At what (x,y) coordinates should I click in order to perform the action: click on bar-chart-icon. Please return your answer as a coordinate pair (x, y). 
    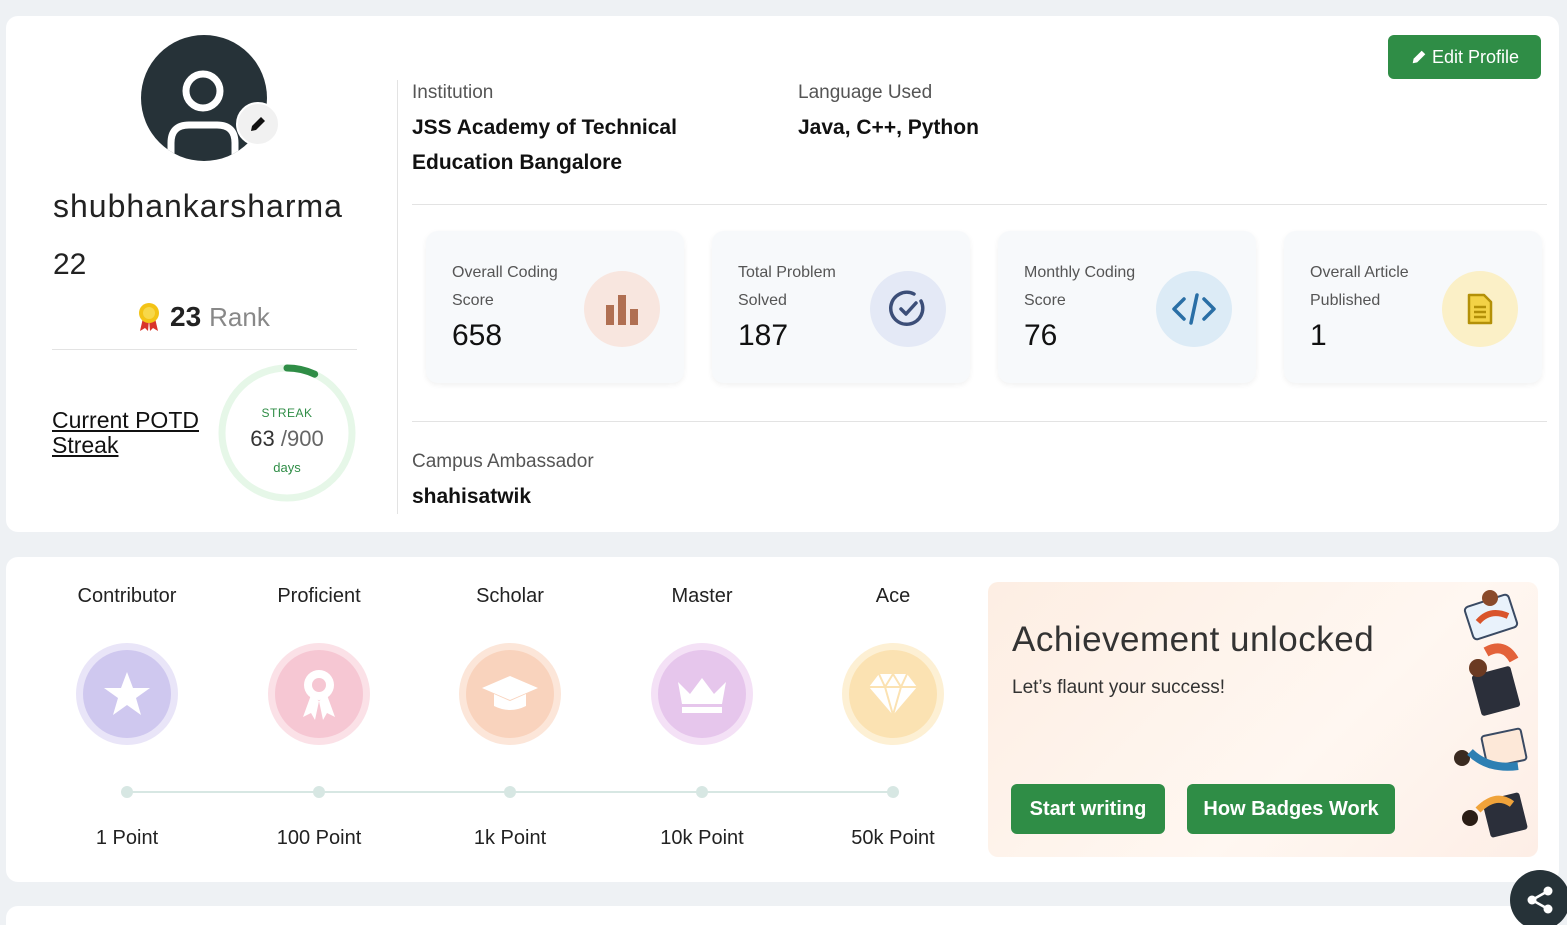
    Looking at the image, I should click on (622, 309).